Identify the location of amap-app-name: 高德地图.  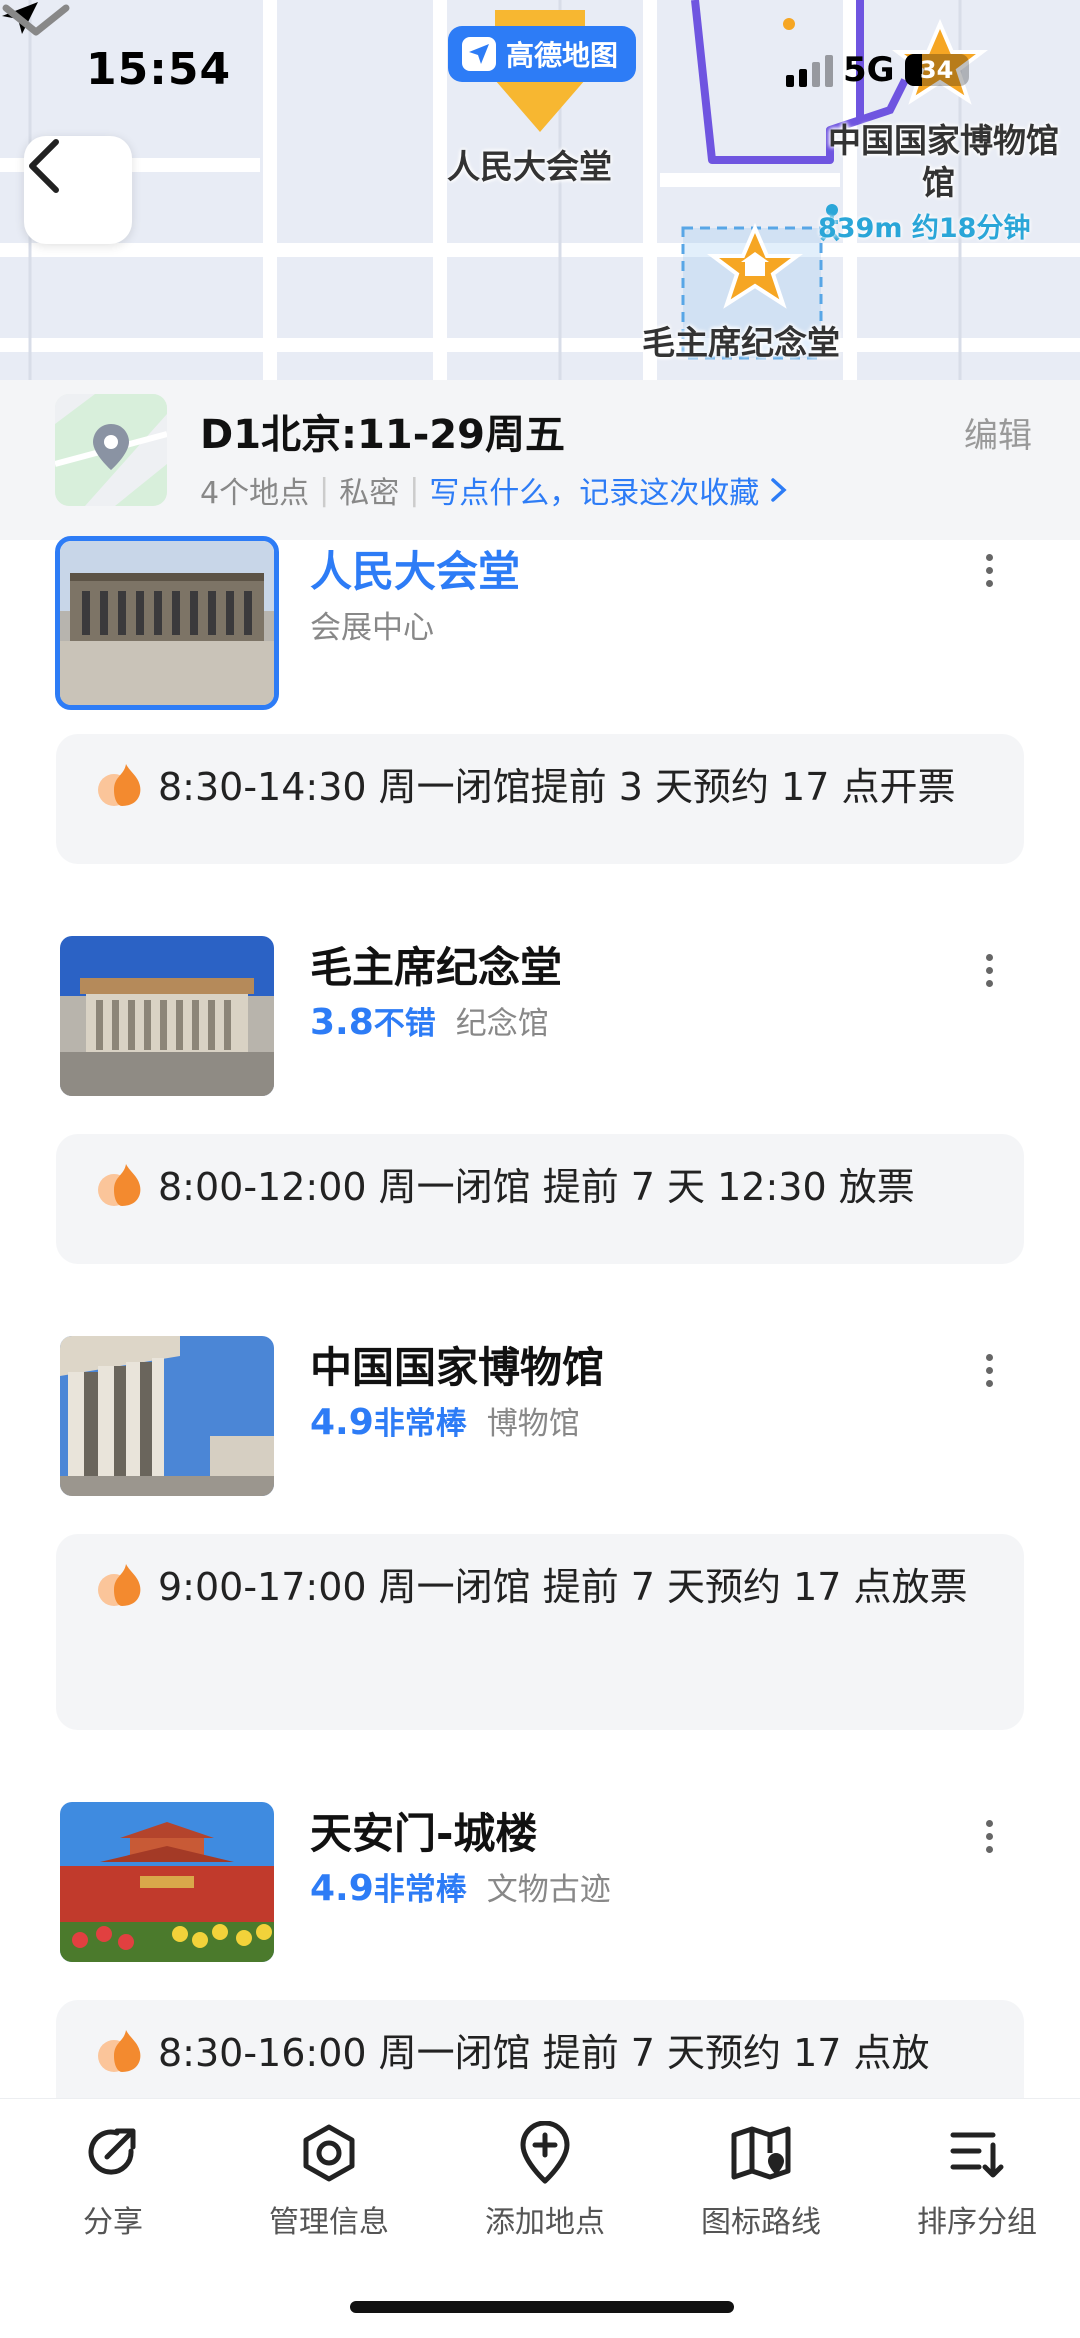
(562, 55).